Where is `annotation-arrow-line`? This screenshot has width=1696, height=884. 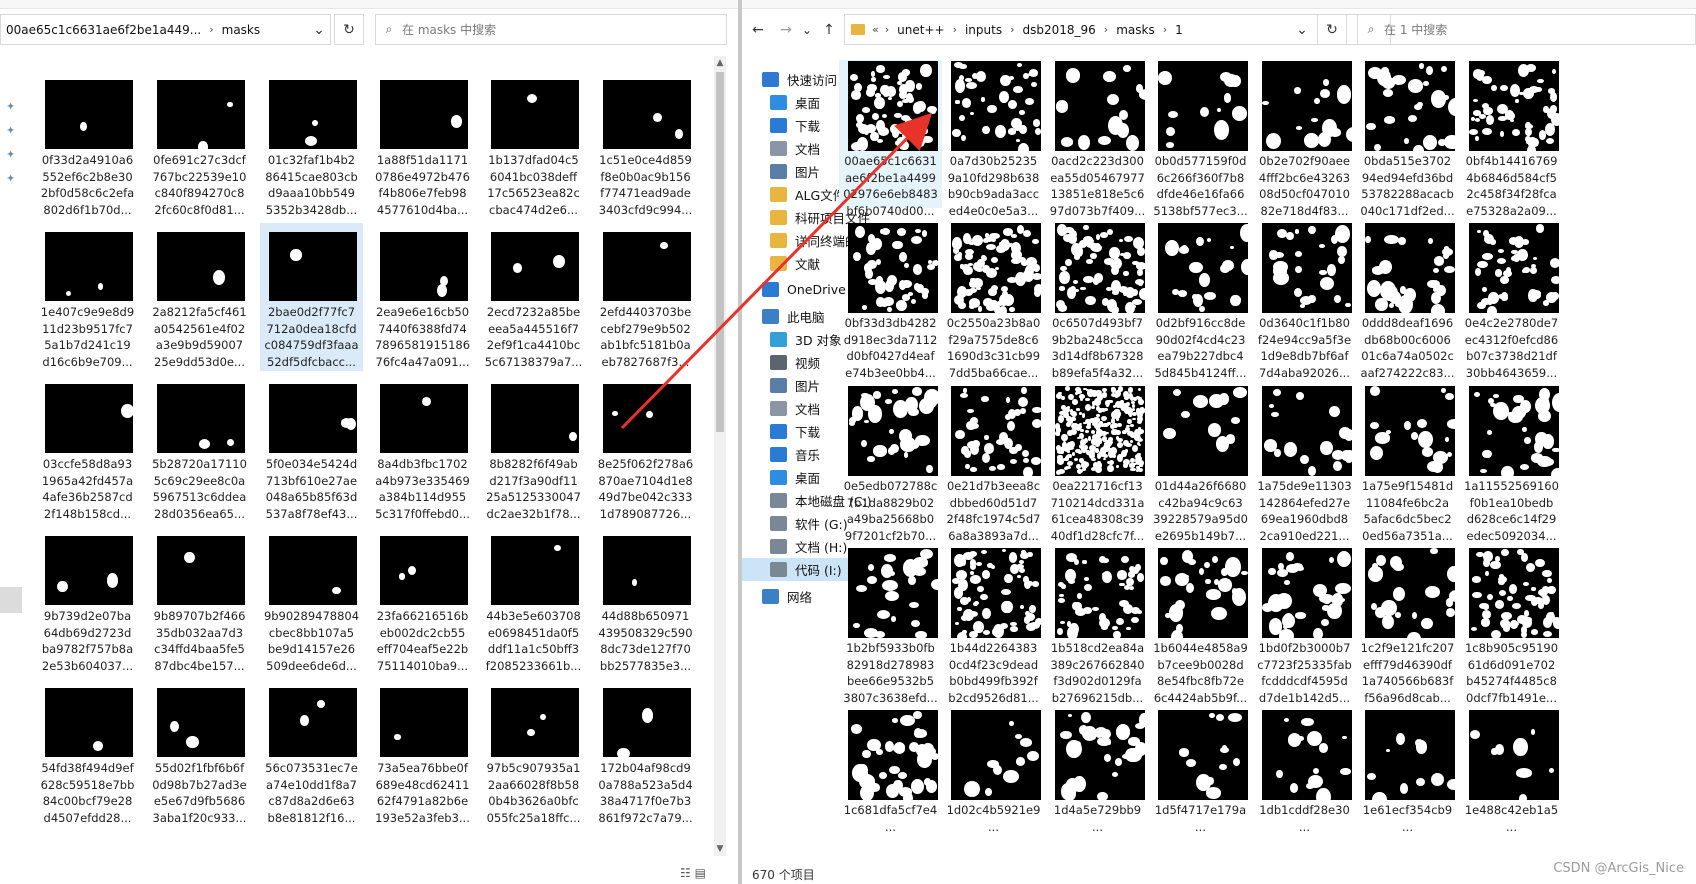
annotation-arrow-line is located at coordinates (776, 271).